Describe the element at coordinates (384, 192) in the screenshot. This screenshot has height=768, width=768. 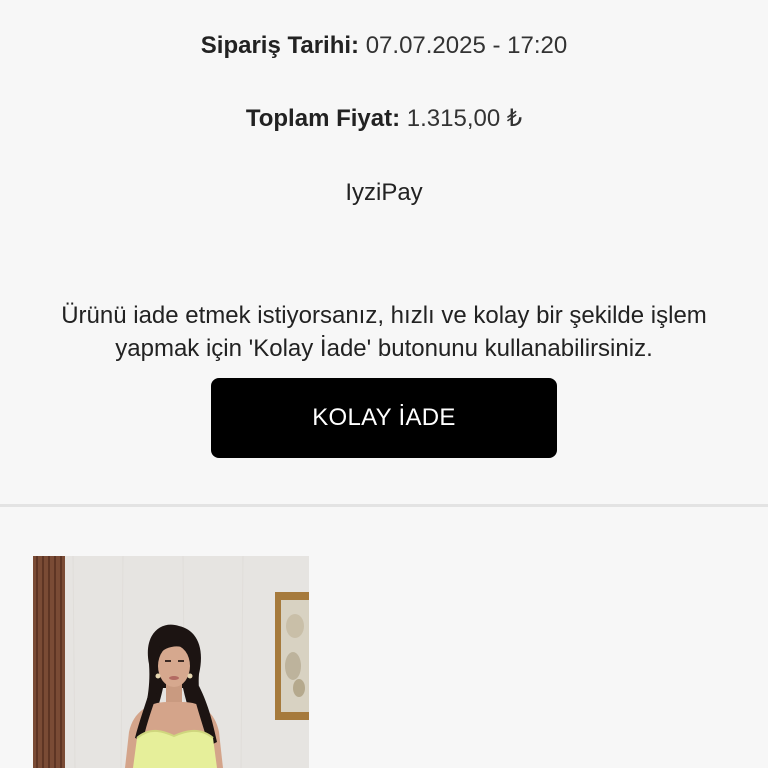
I see `payment-method: IyziPay` at that location.